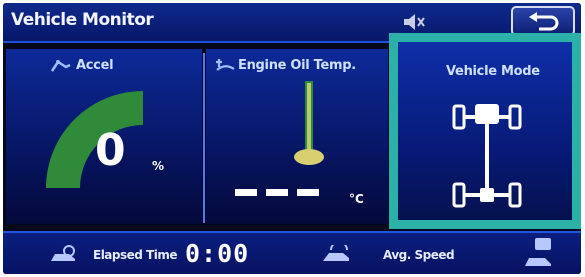 The image size is (585, 277). I want to click on oil-temp-unit: °C, so click(356, 199).